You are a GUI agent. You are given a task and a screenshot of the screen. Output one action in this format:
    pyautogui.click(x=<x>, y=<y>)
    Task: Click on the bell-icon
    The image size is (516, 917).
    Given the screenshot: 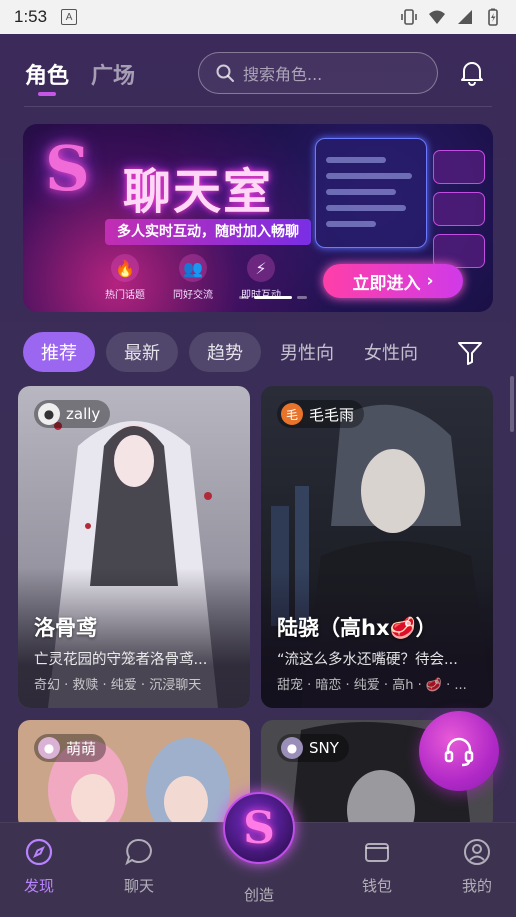 What is the action you would take?
    pyautogui.click(x=472, y=72)
    